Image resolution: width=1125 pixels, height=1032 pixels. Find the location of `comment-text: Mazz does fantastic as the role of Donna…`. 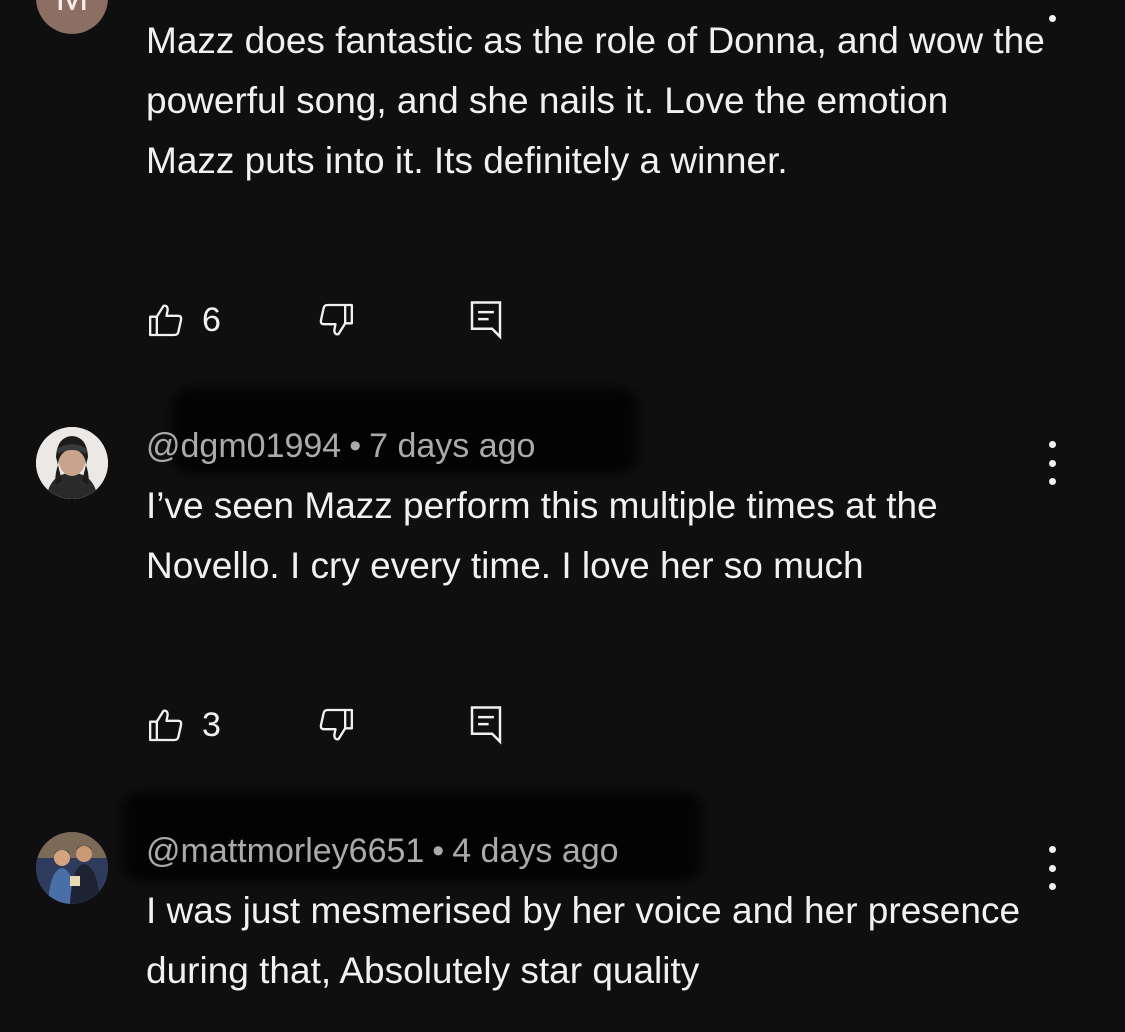

comment-text: Mazz does fantastic as the role of Donna… is located at coordinates (595, 100).